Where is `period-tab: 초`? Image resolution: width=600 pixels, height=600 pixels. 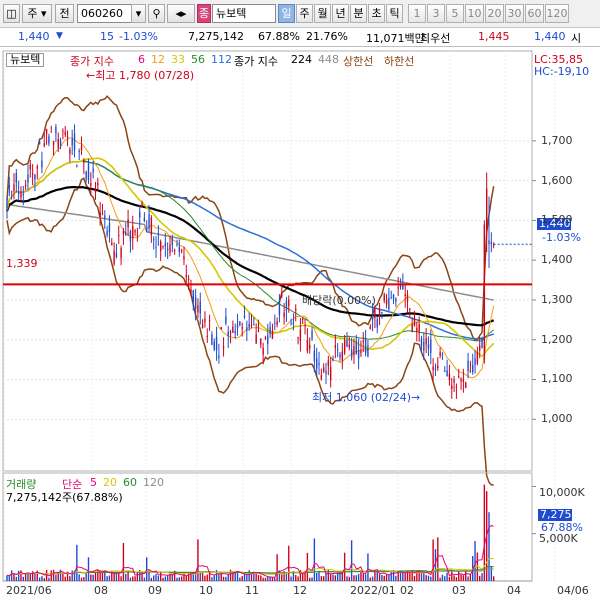
period-tab: 초 is located at coordinates (376, 13).